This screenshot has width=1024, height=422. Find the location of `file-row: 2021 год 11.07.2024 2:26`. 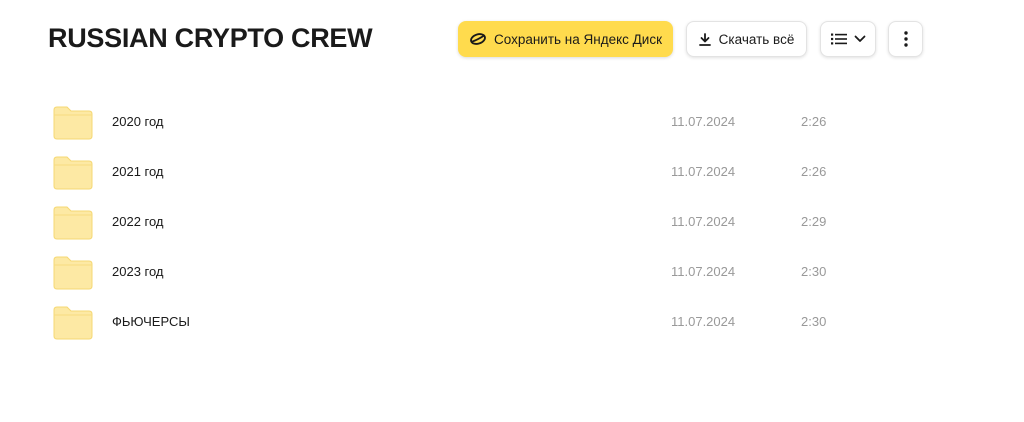

file-row: 2021 год 11.07.2024 2:26 is located at coordinates (512, 172).